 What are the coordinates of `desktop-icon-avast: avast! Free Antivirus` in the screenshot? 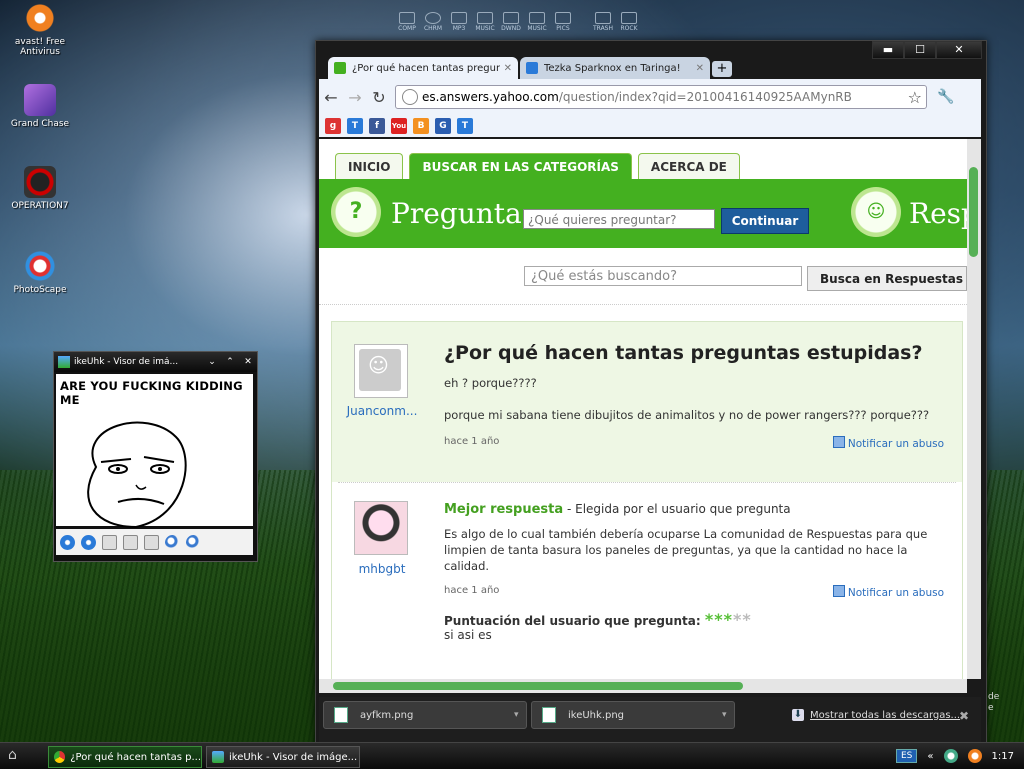 It's located at (40, 29).